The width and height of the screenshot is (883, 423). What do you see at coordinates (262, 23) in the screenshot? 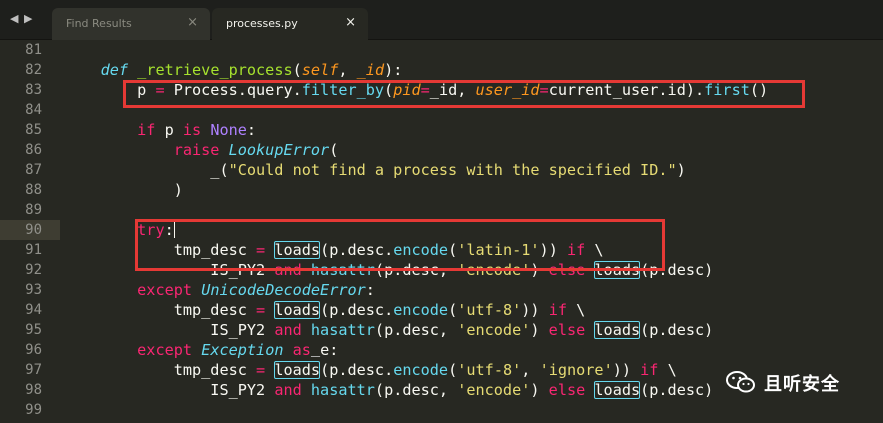
I see `tab-label: processes.py` at bounding box center [262, 23].